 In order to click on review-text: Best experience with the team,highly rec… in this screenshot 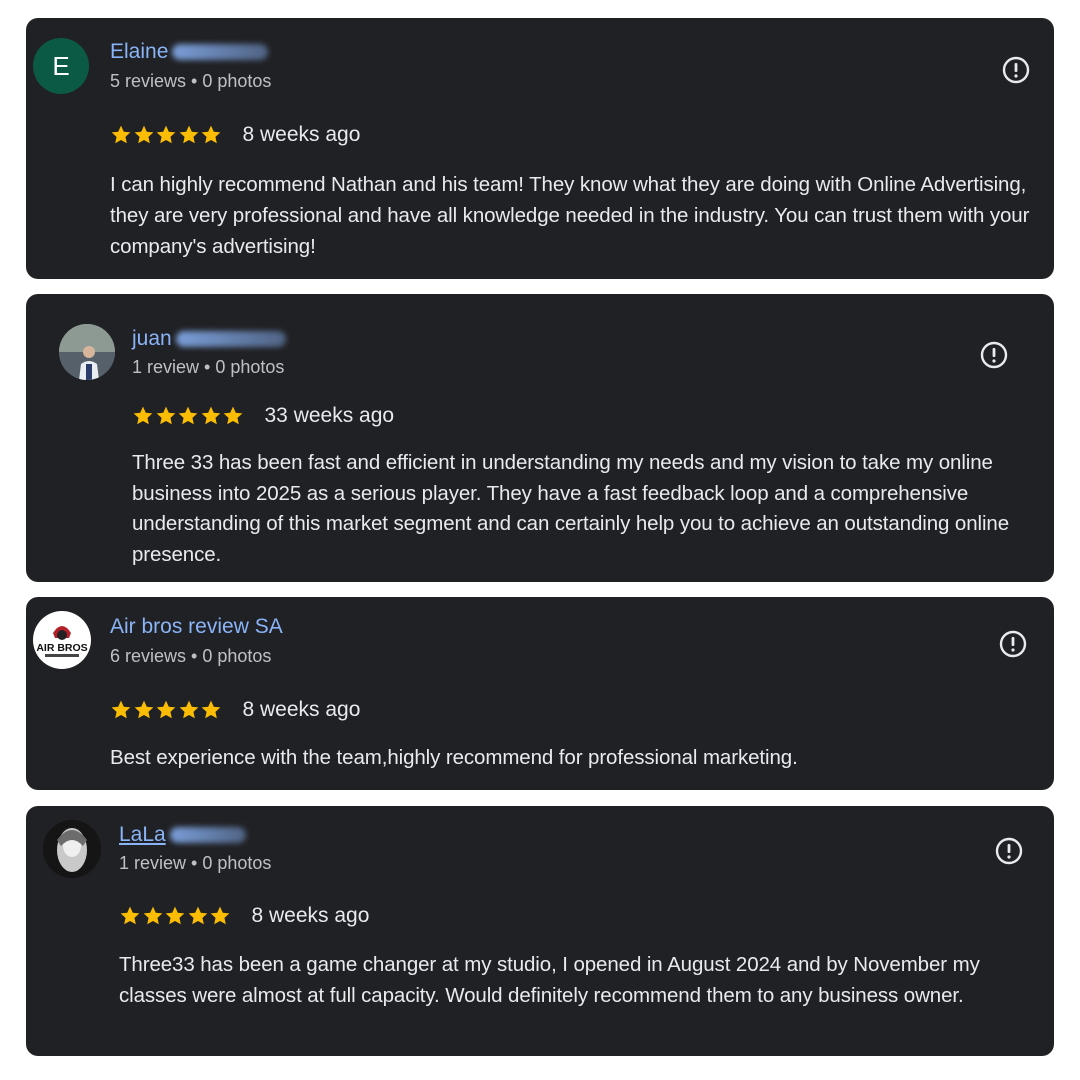, I will do `click(454, 757)`.